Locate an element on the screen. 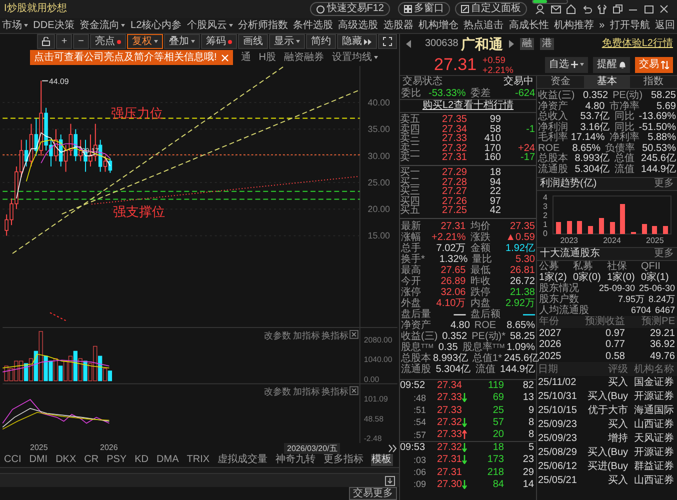 The width and height of the screenshot is (677, 500). home-icon is located at coordinates (571, 9).